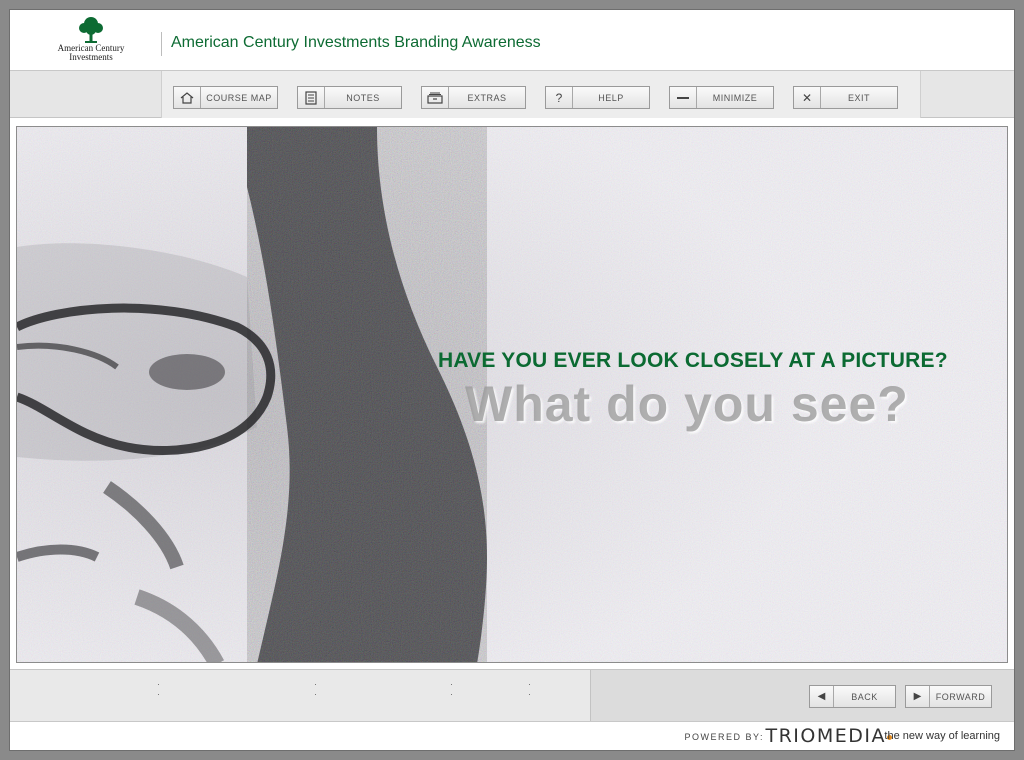 This screenshot has height=760, width=1024. What do you see at coordinates (239, 97) in the screenshot?
I see `course-map-label: COURSE MAP` at bounding box center [239, 97].